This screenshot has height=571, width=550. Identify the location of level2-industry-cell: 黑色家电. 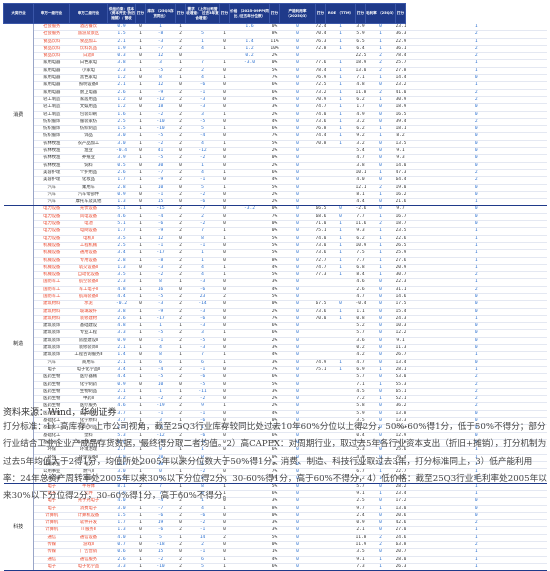
(88, 78).